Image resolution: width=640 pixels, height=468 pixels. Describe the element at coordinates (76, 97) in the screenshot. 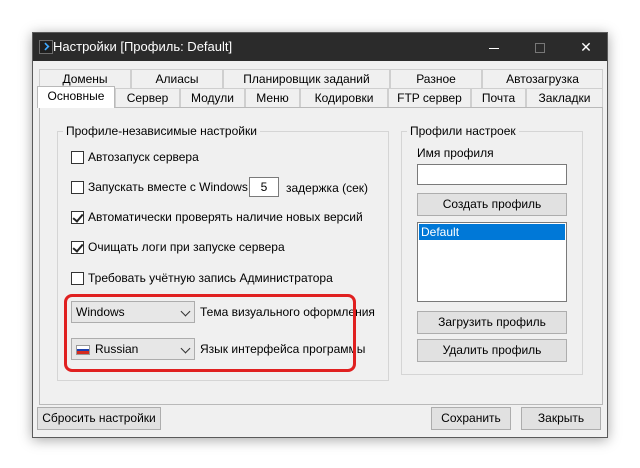

I see `tab-general: Основные` at that location.